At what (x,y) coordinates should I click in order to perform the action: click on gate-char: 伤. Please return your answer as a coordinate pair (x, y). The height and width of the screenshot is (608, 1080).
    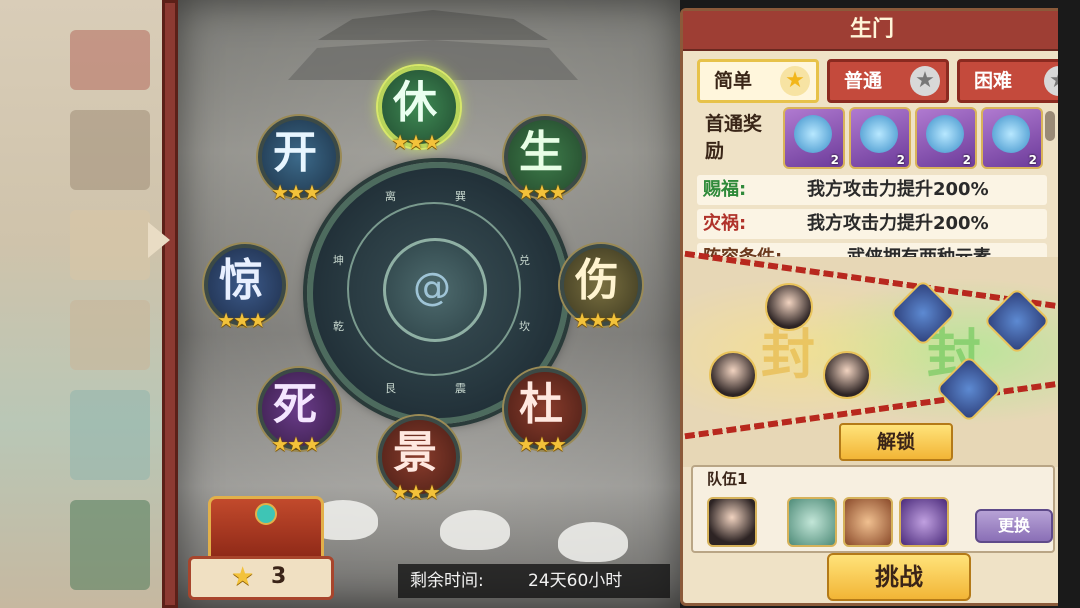
    Looking at the image, I should click on (597, 280).